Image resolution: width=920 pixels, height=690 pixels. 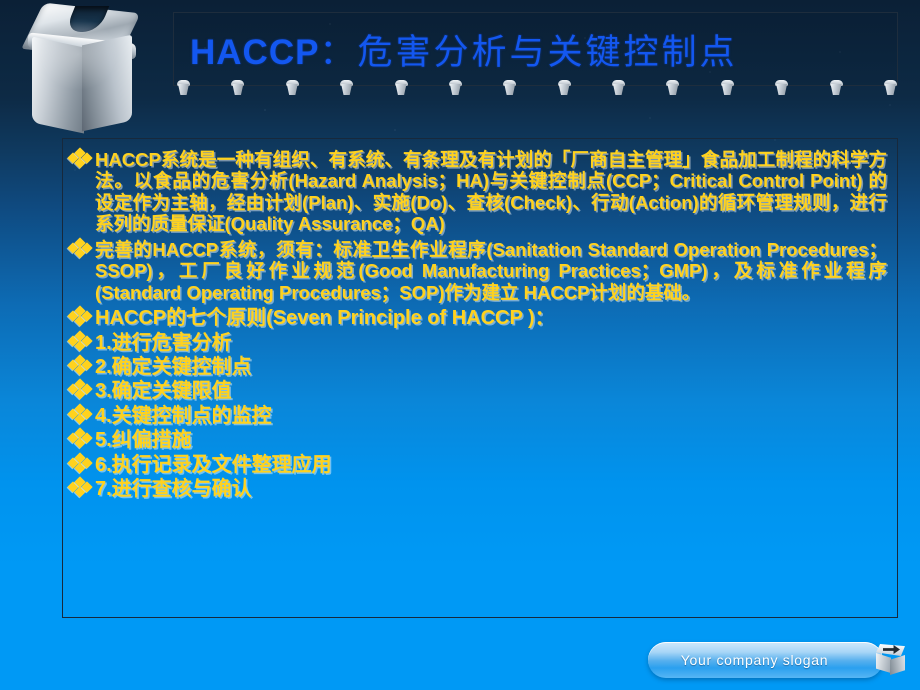 I want to click on list-item: 7.进行查核与确认, so click(x=479, y=488).